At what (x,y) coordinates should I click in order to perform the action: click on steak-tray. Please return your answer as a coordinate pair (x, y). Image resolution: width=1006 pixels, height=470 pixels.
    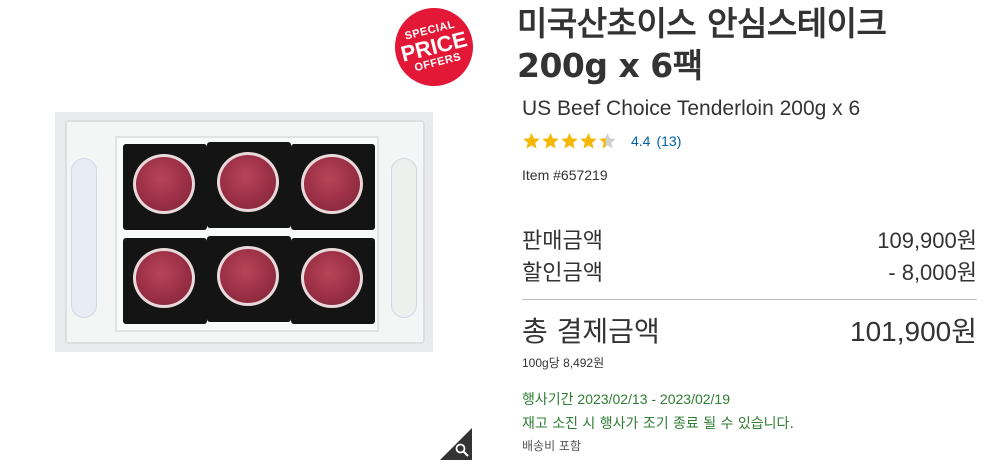
    Looking at the image, I should click on (247, 234).